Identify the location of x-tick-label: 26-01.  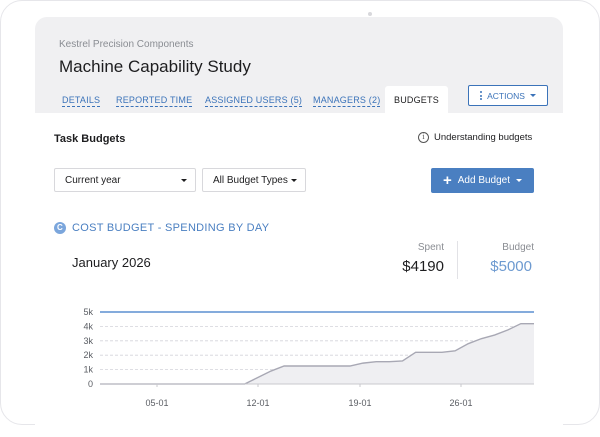
(460, 403).